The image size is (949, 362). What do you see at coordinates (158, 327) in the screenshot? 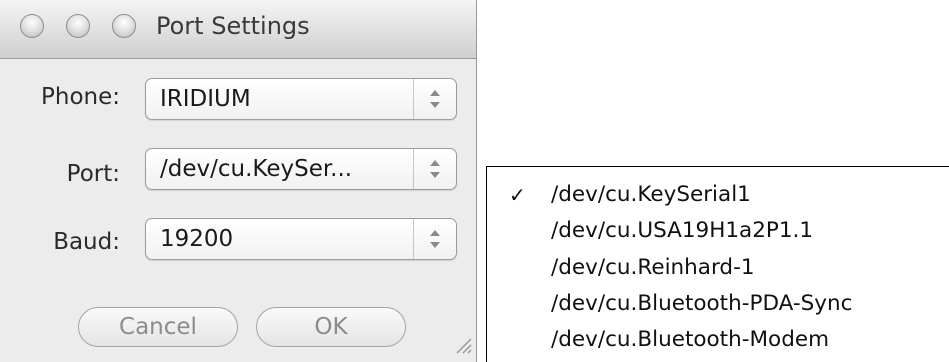
I see `cancel-button: Cancel` at bounding box center [158, 327].